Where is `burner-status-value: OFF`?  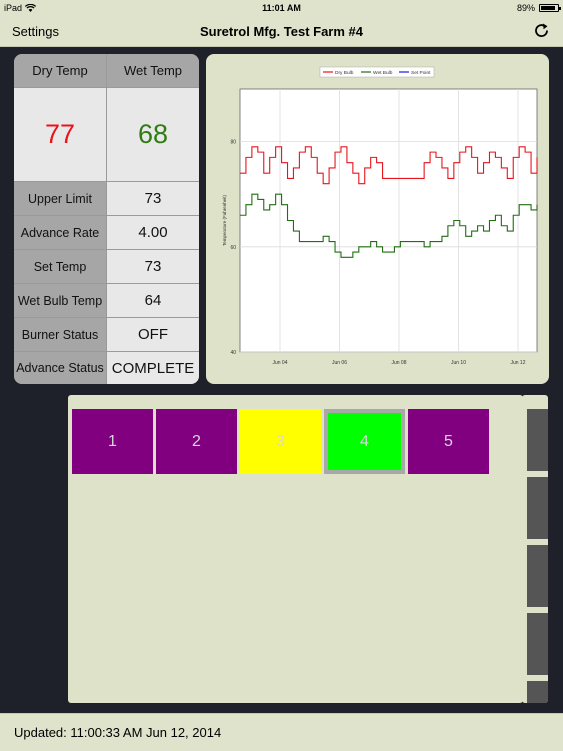
burner-status-value: OFF is located at coordinates (153, 334).